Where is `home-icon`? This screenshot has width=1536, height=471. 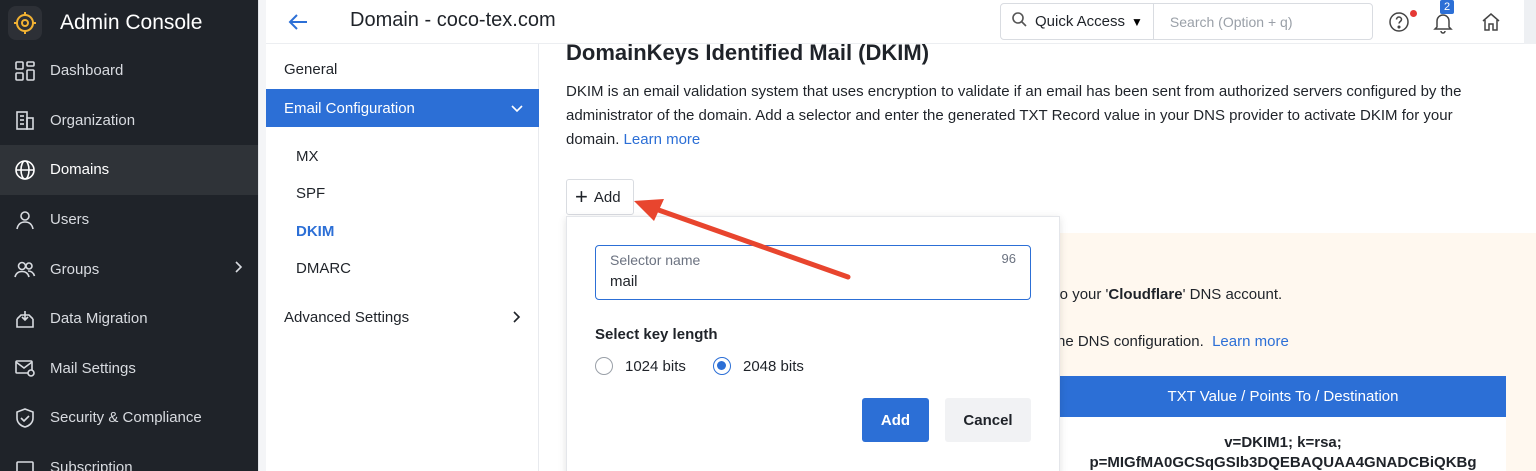 home-icon is located at coordinates (1491, 24).